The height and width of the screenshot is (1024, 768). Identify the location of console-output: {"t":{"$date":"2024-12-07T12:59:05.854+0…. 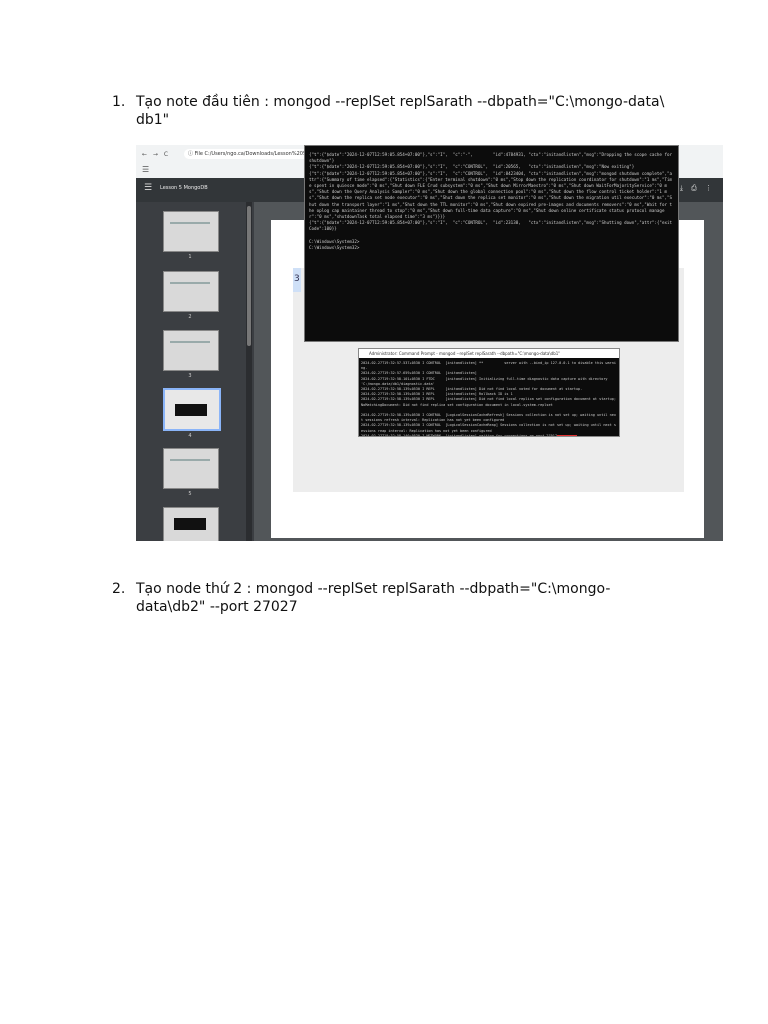
(491, 201).